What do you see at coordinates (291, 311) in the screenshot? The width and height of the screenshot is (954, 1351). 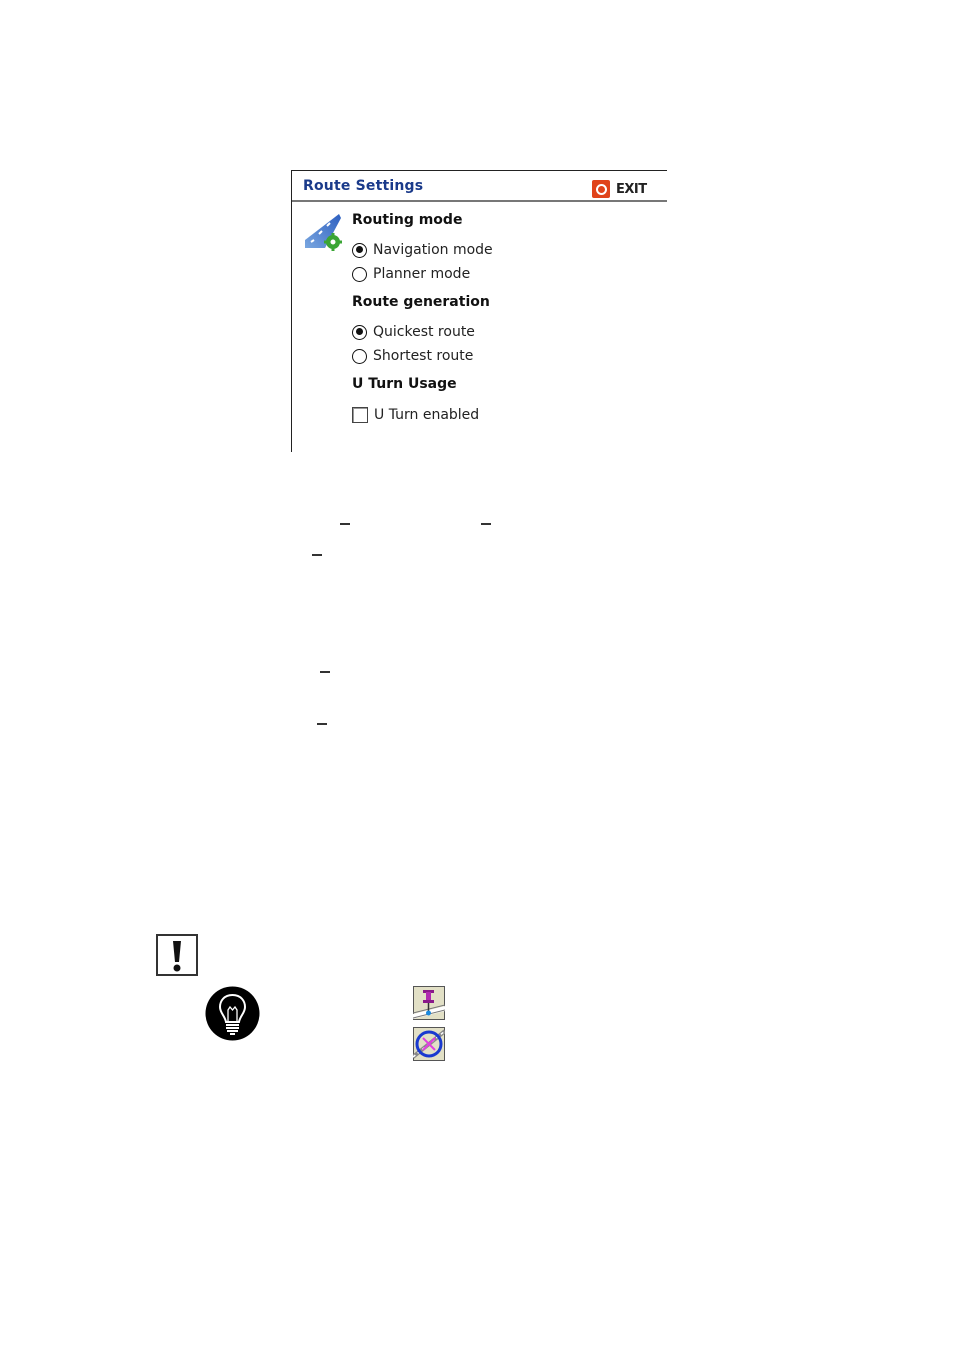 I see `window-border-left` at bounding box center [291, 311].